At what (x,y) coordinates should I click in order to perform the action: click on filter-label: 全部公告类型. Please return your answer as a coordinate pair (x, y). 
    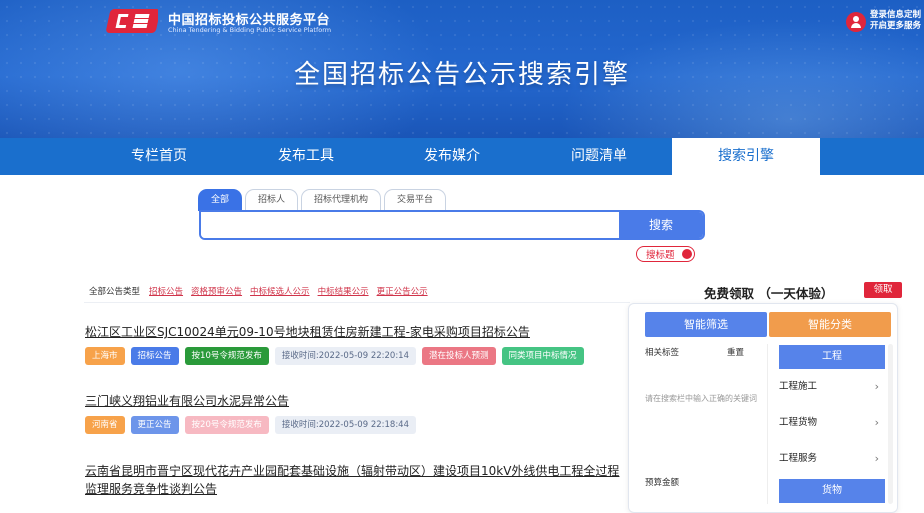
    Looking at the image, I should click on (115, 292).